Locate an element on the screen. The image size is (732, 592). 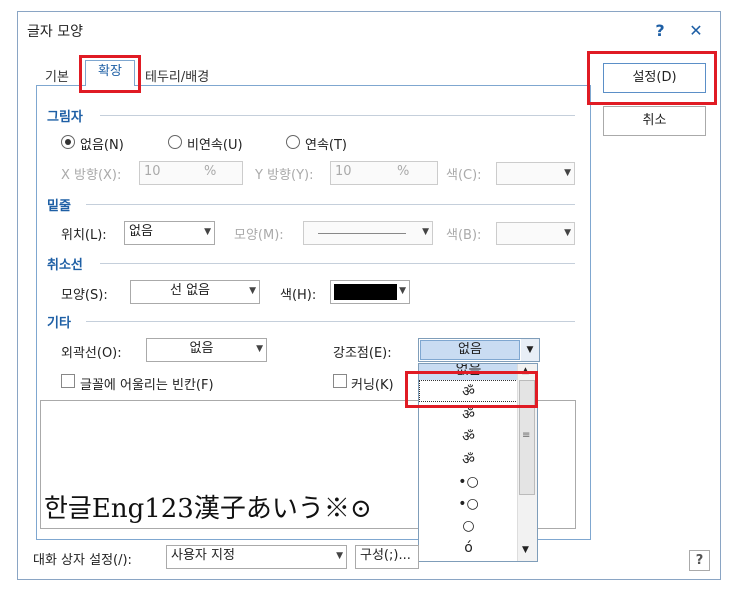
dialog-setting-select: 사용자 지정 ▼ is located at coordinates (256, 557).